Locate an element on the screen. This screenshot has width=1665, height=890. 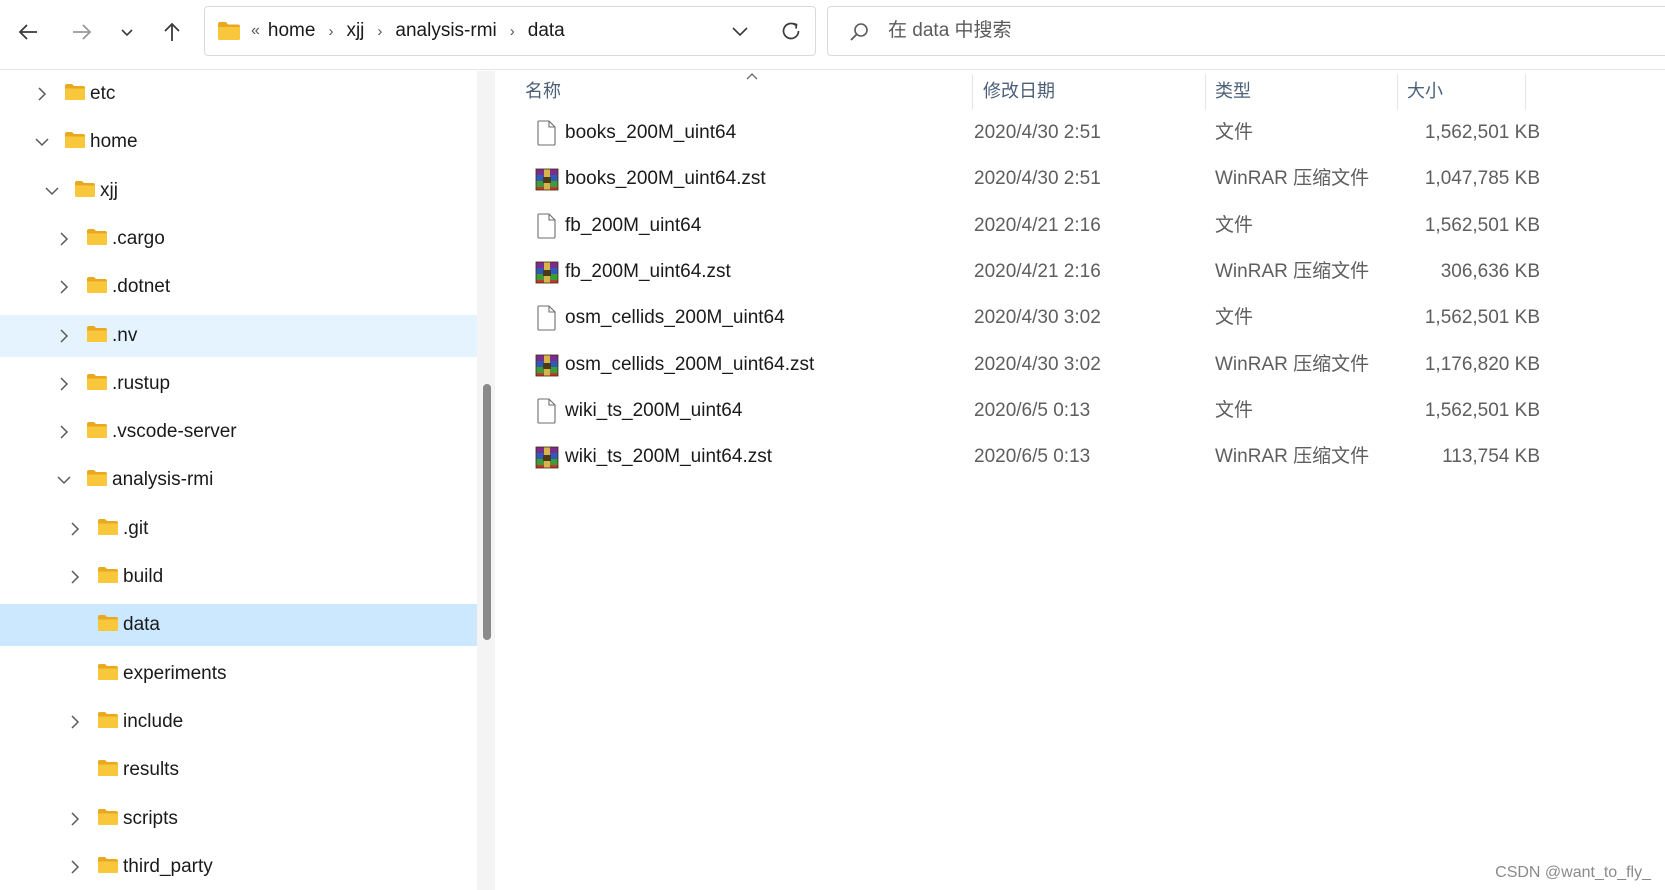
back-button is located at coordinates (28, 32).